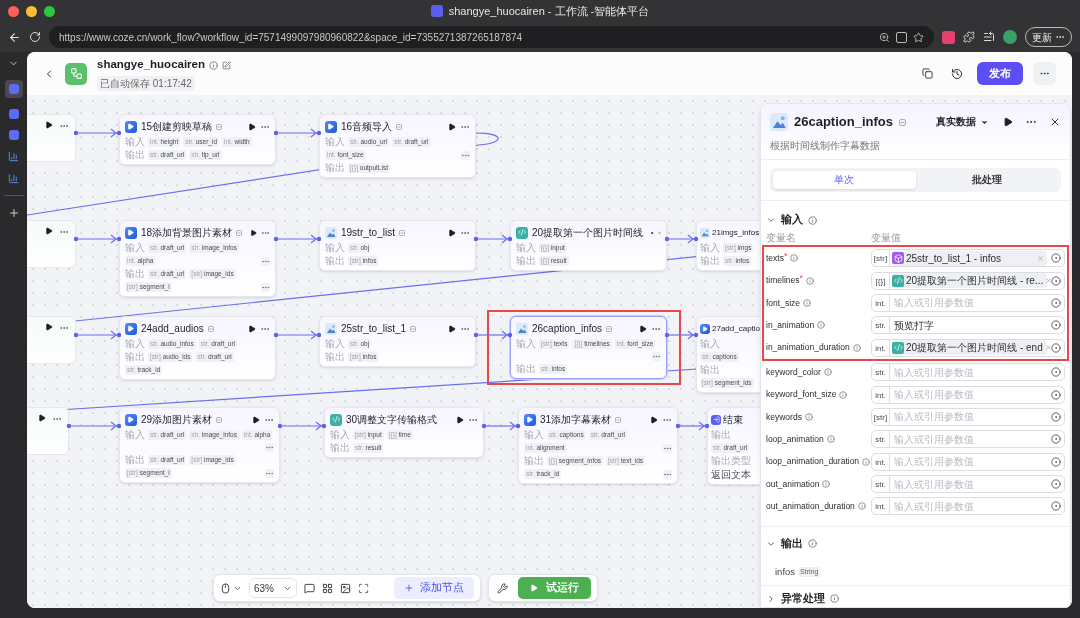  What do you see at coordinates (968, 347) in the screenshot?
I see `value-field: int. 20提取第一个图片时间线 - end` at bounding box center [968, 347].